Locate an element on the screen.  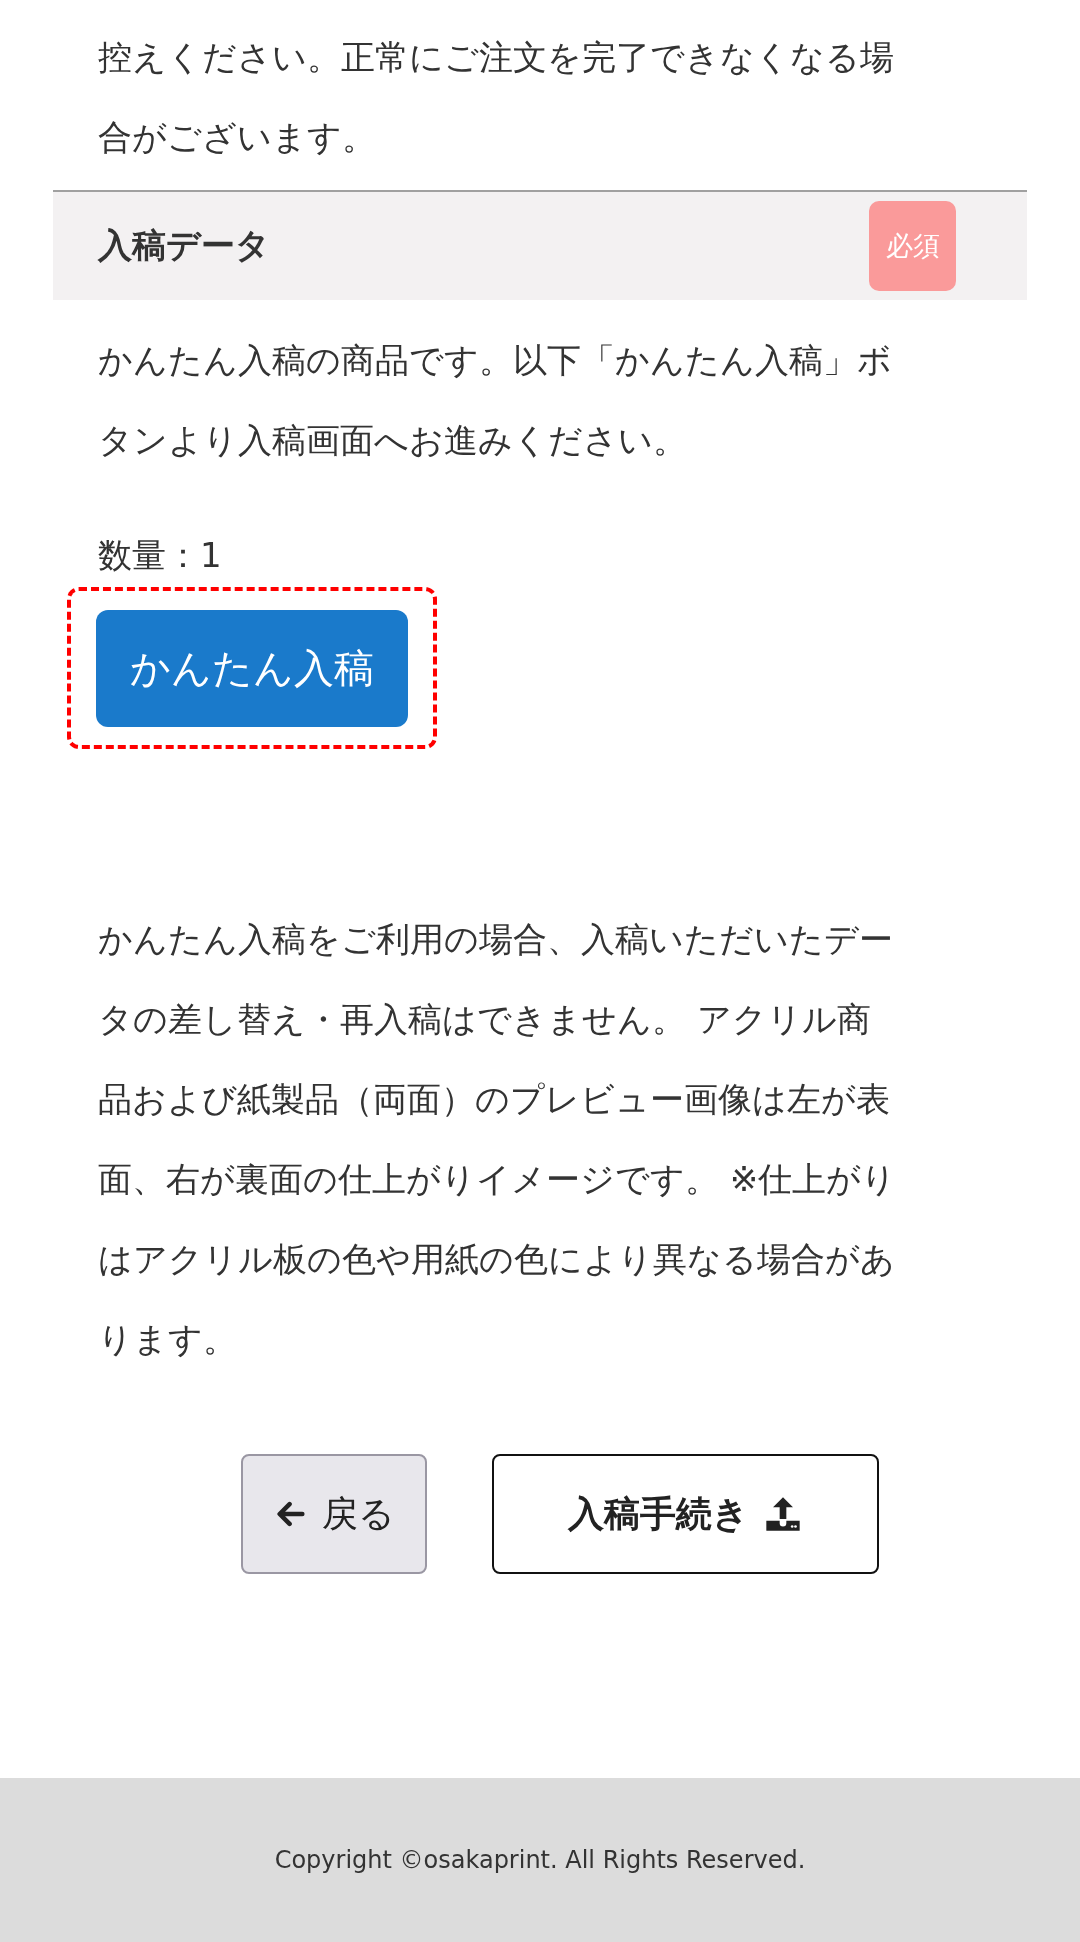
notice-text: 控えください。正常にご注文を完了できなくなる場合がございます。 is located at coordinates (496, 97).